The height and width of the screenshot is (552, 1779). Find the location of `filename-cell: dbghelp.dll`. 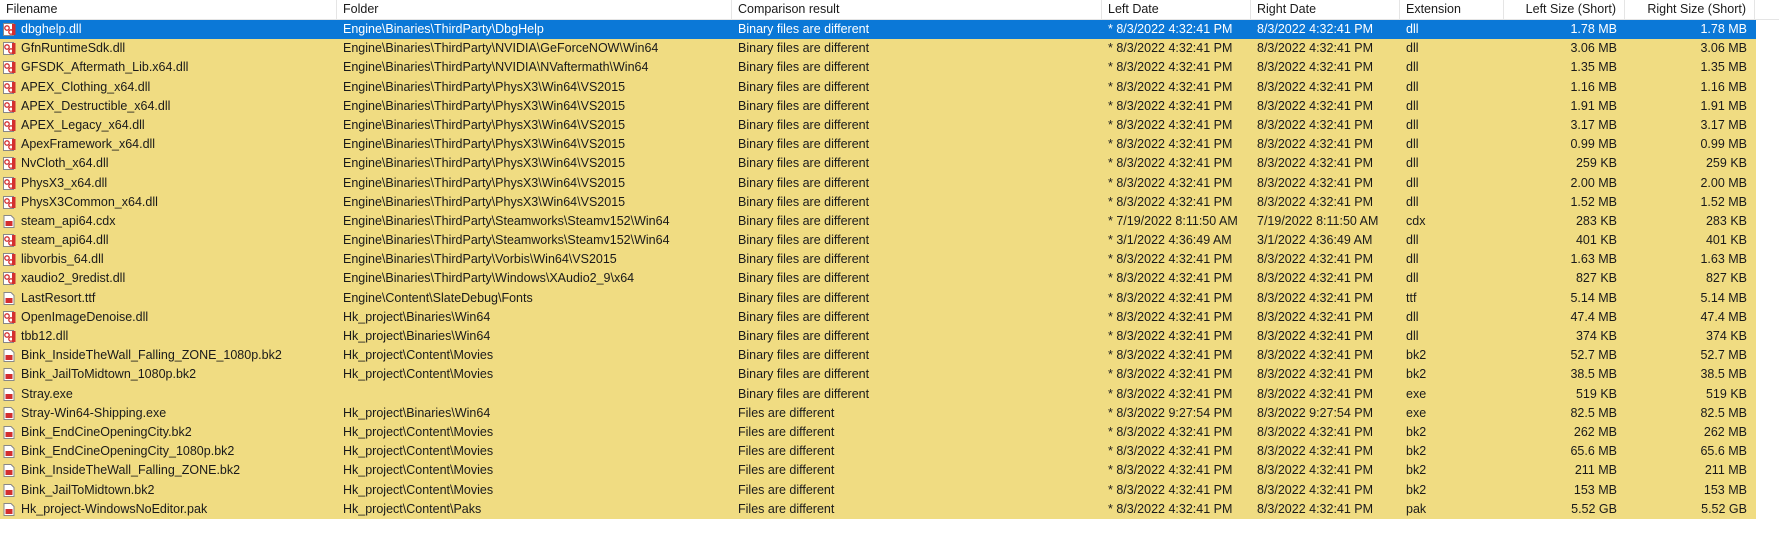

filename-cell: dbghelp.dll is located at coordinates (168, 29).